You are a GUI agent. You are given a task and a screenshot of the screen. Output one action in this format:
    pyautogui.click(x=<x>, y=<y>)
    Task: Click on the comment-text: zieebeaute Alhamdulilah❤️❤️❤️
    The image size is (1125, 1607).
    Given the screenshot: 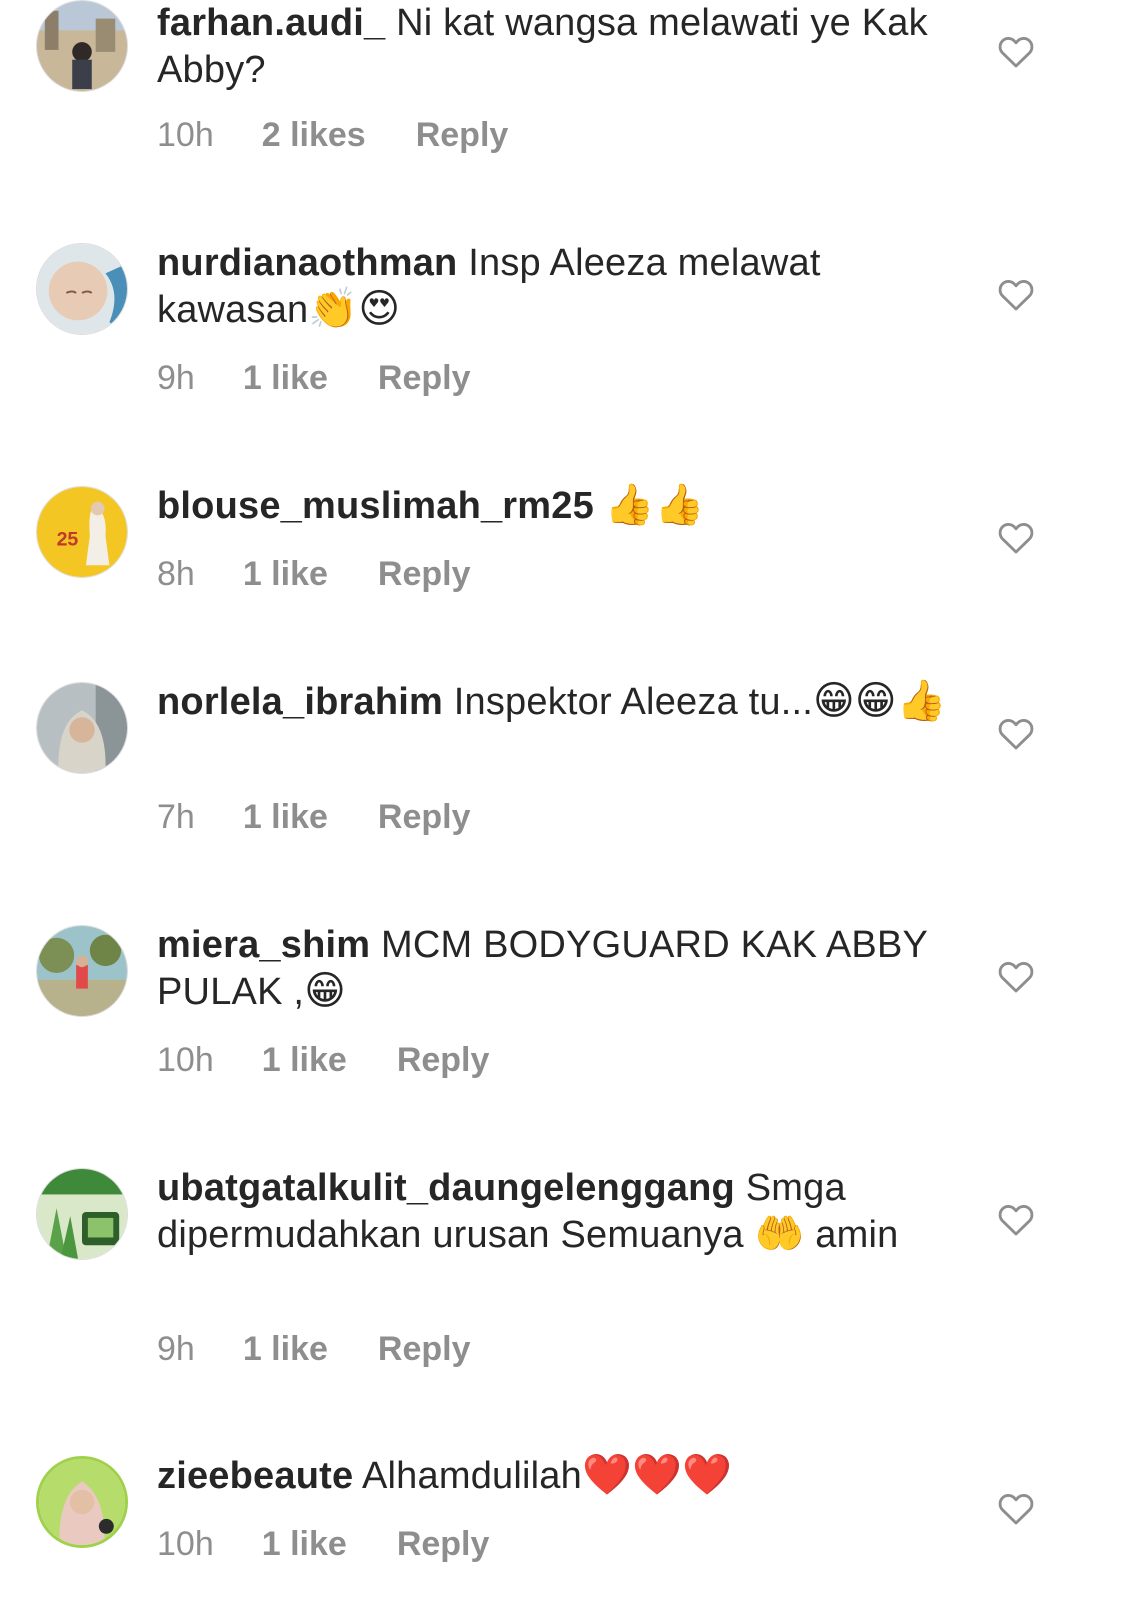 What is the action you would take?
    pyautogui.click(x=557, y=1476)
    